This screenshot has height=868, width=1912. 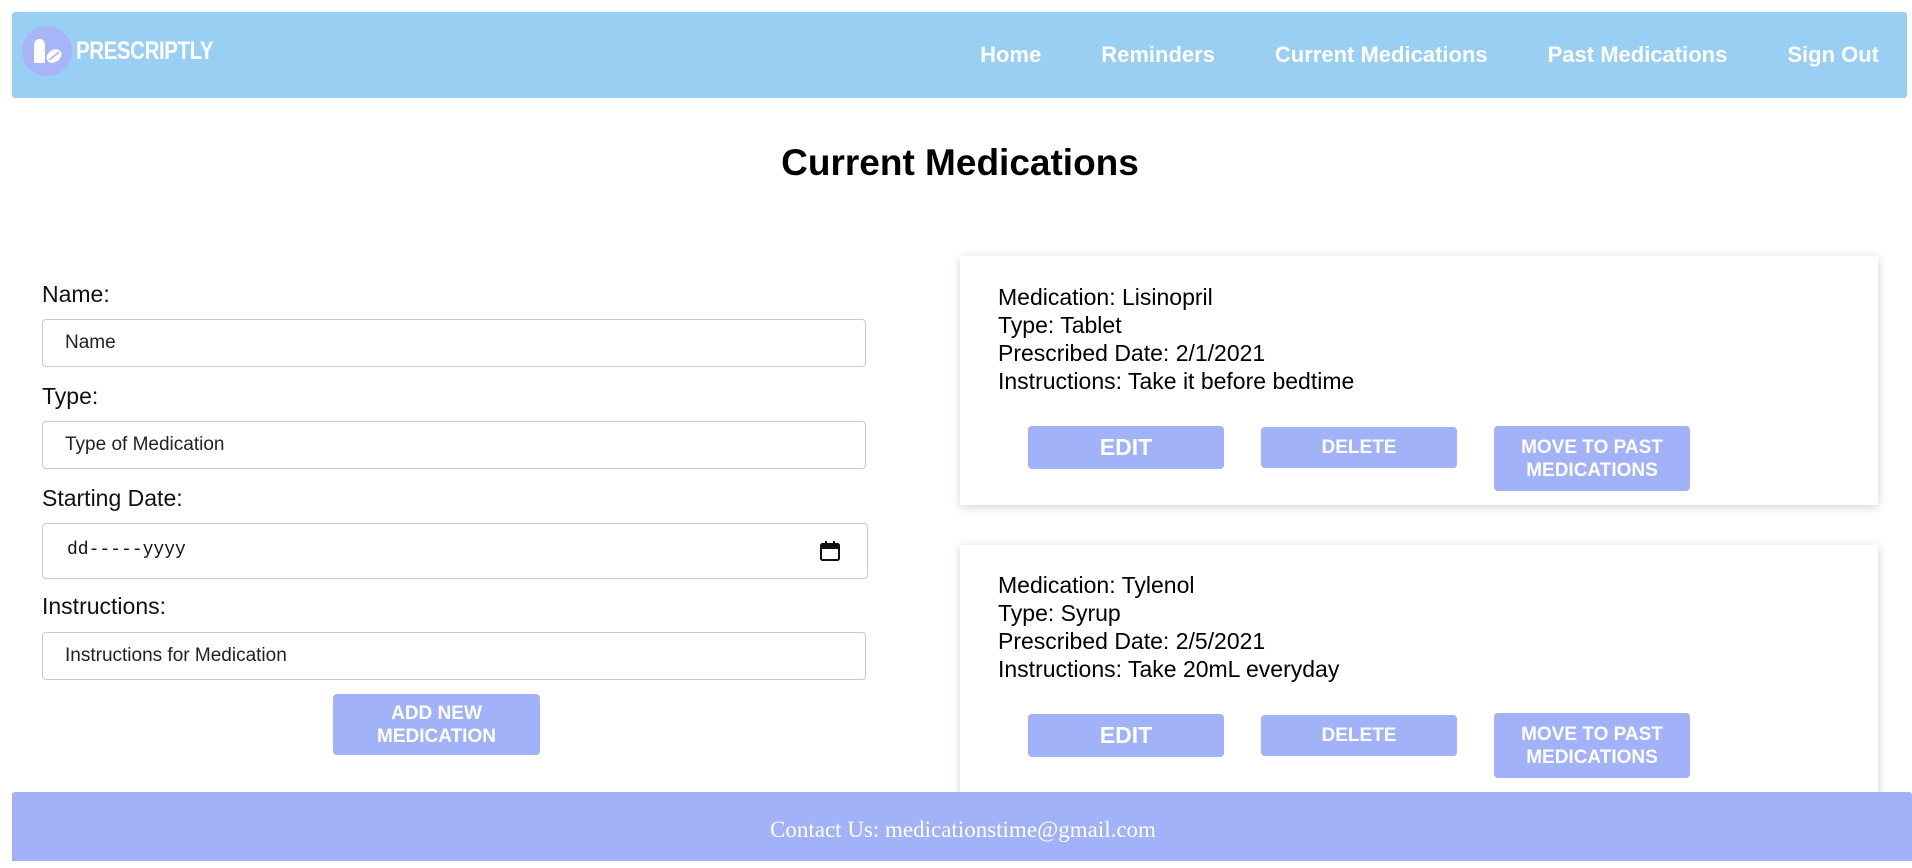 What do you see at coordinates (104, 606) in the screenshot?
I see `instructions-label: Instructions:` at bounding box center [104, 606].